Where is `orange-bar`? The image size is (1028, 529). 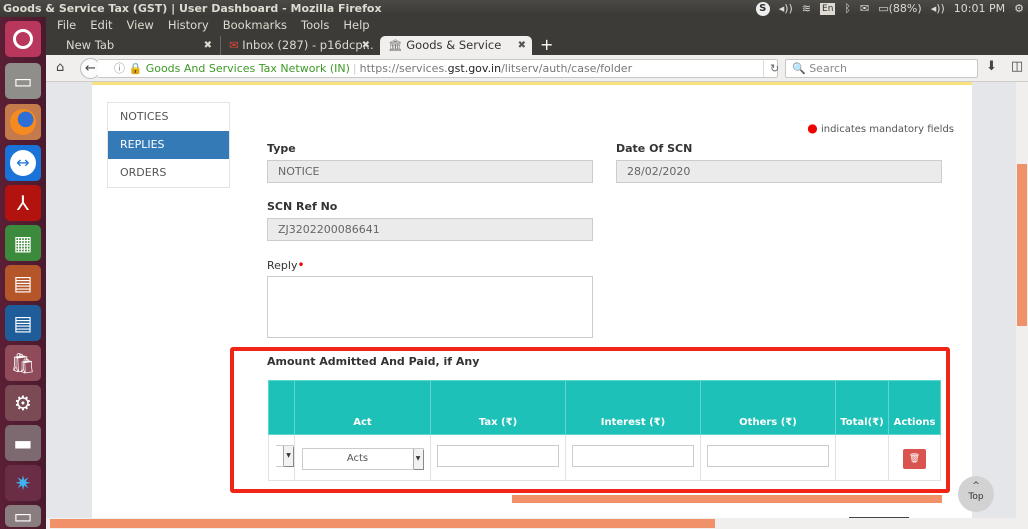 orange-bar is located at coordinates (727, 499).